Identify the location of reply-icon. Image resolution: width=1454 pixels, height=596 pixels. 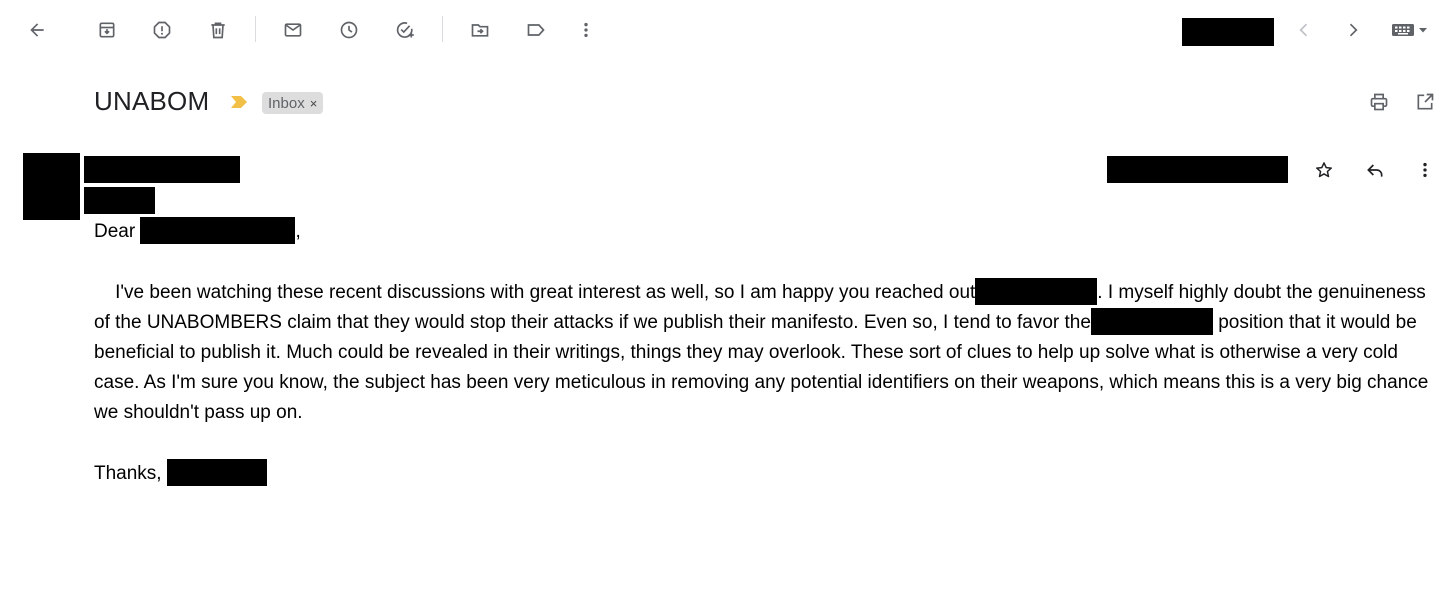
(1375, 170).